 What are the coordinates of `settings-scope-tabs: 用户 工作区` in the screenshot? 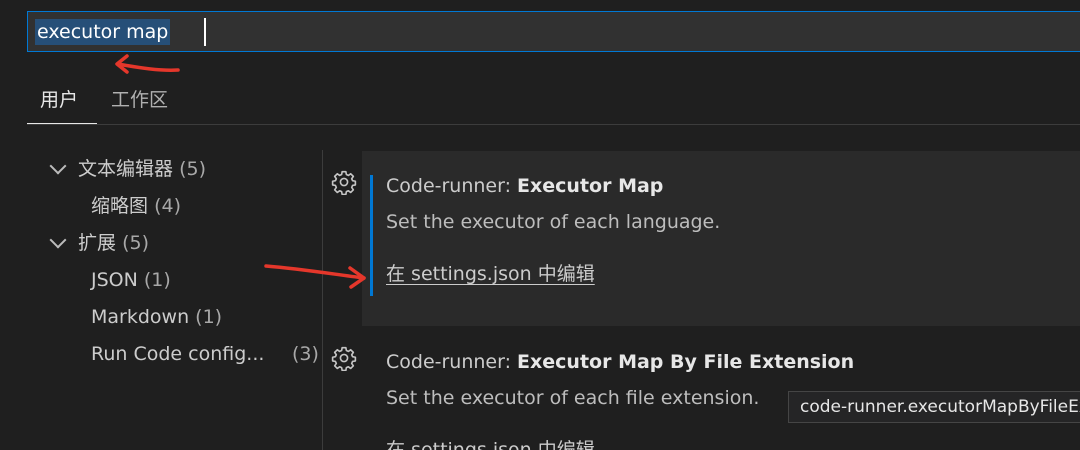 It's located at (553, 105).